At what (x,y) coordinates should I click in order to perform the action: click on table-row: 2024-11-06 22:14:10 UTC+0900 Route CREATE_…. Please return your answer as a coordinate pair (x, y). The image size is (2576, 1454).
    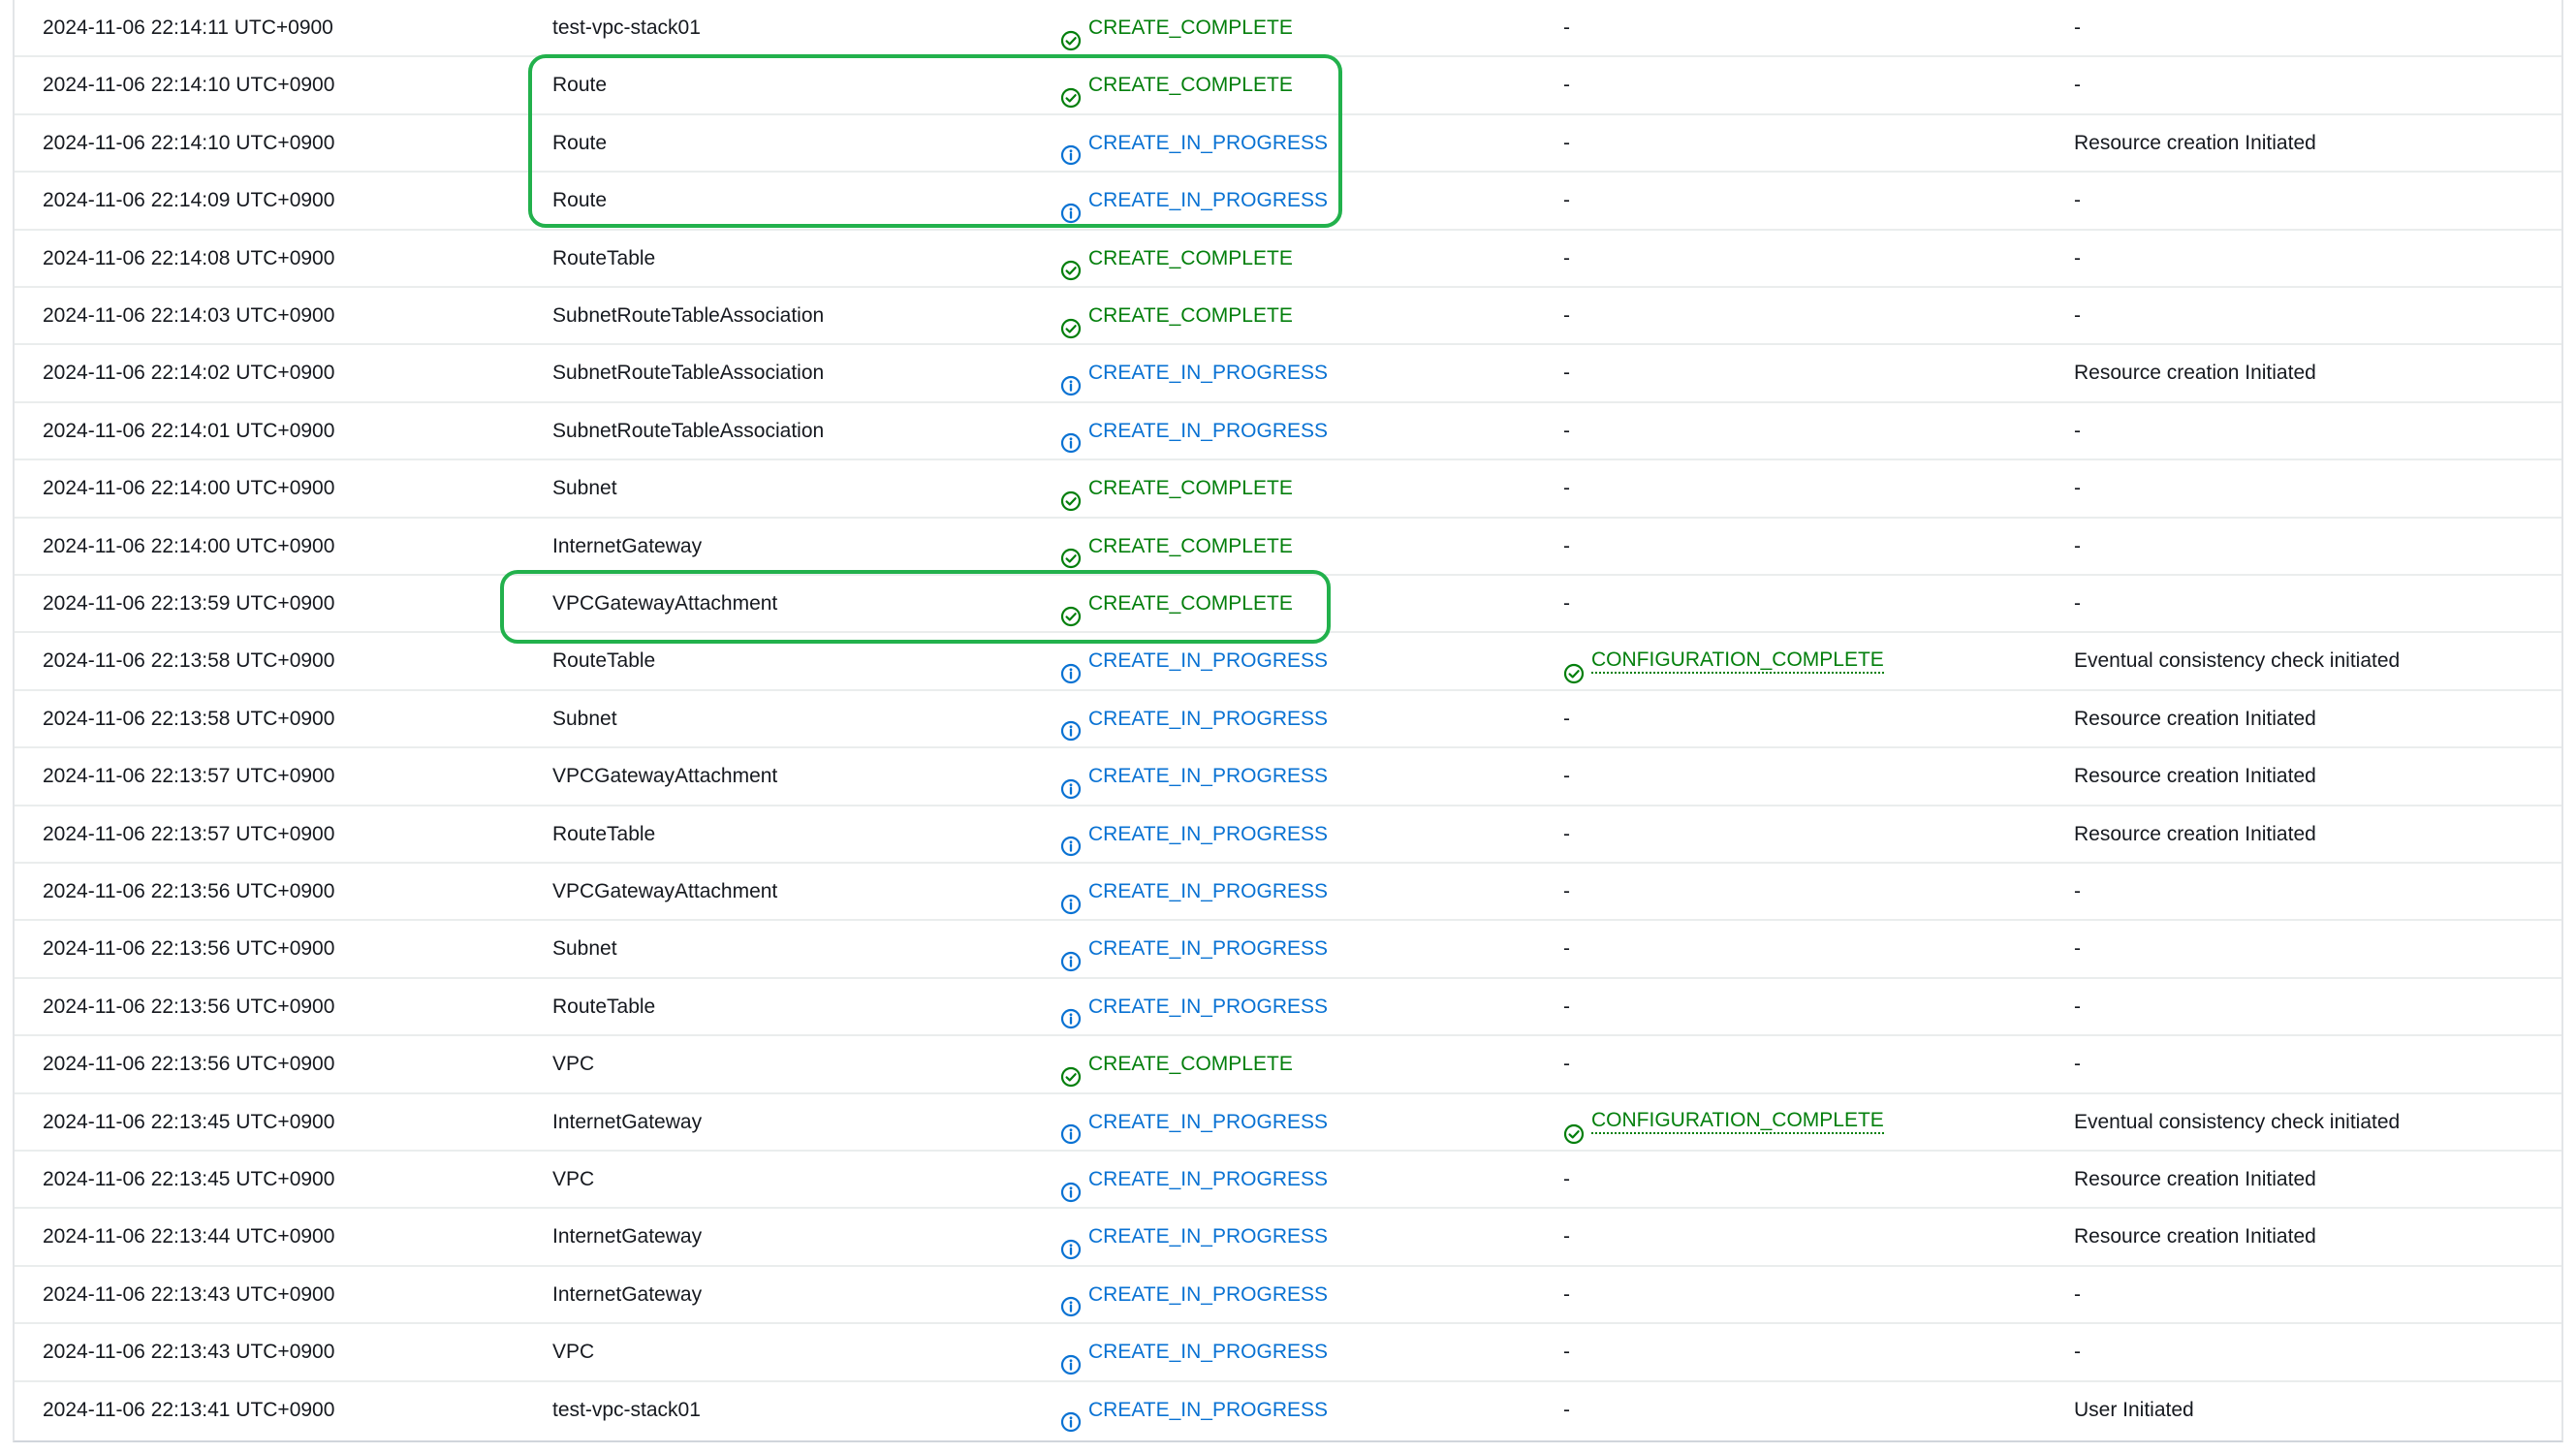
    Looking at the image, I should click on (1288, 86).